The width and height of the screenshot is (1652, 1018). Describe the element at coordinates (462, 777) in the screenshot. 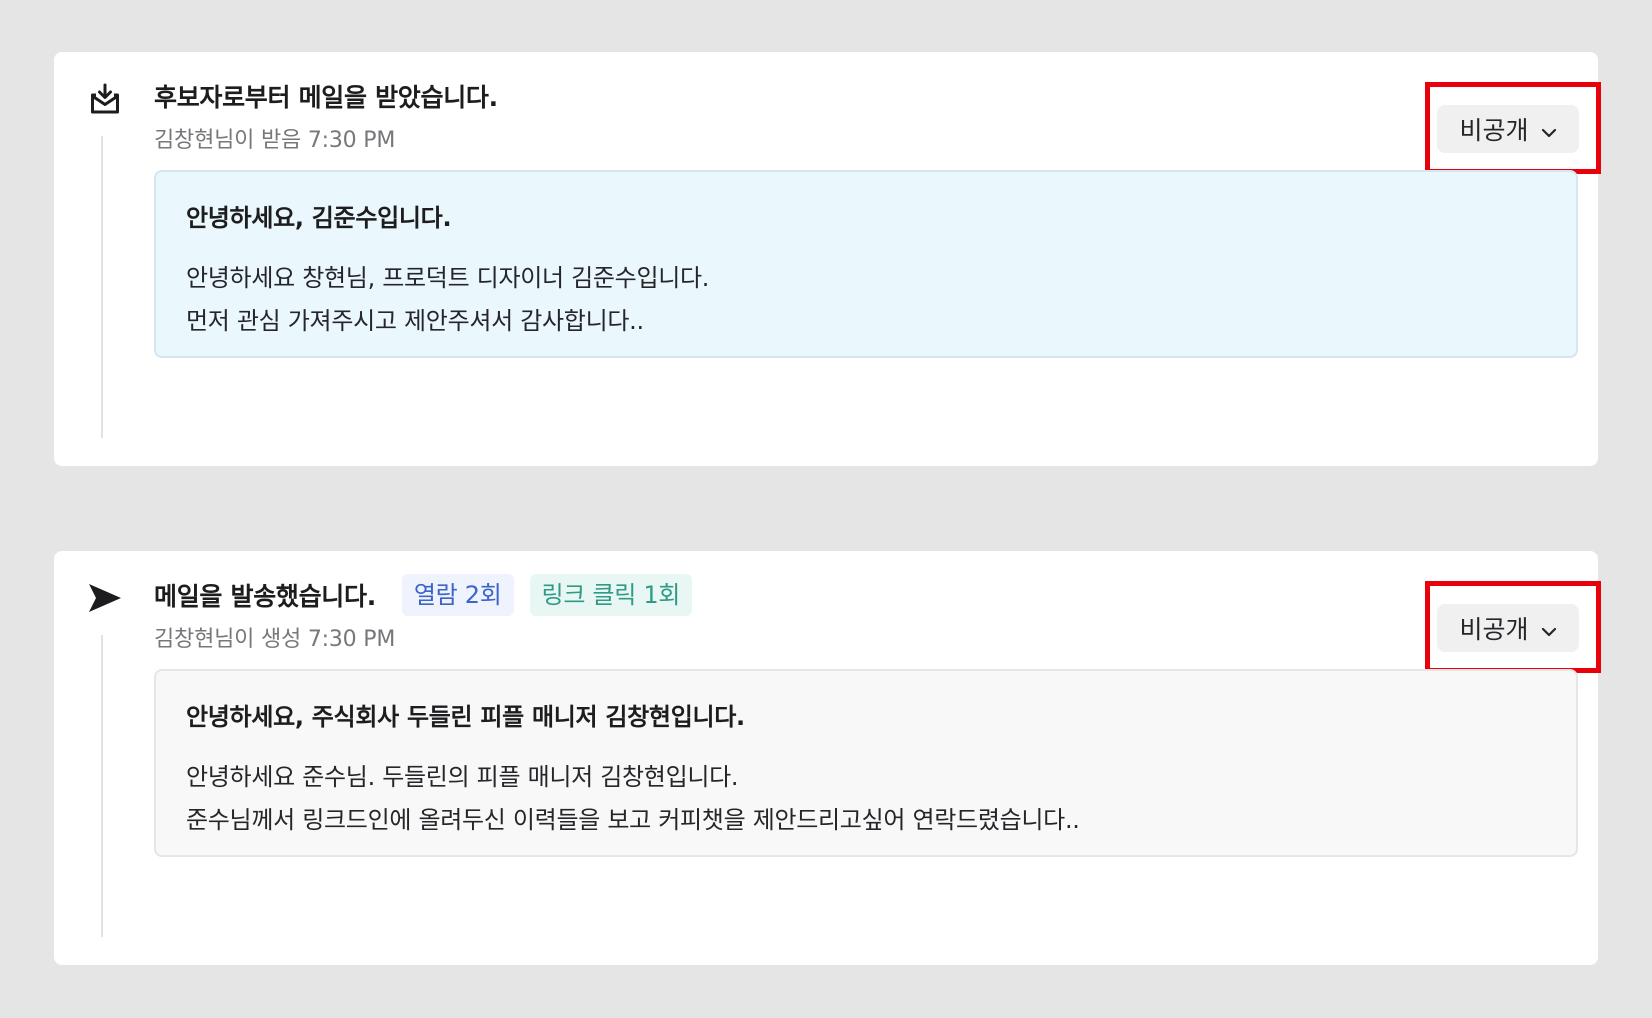

I see `mail-body-line: 안녕하세요 준수님. 두들린의 피플 매니저 김창현입니다.` at that location.